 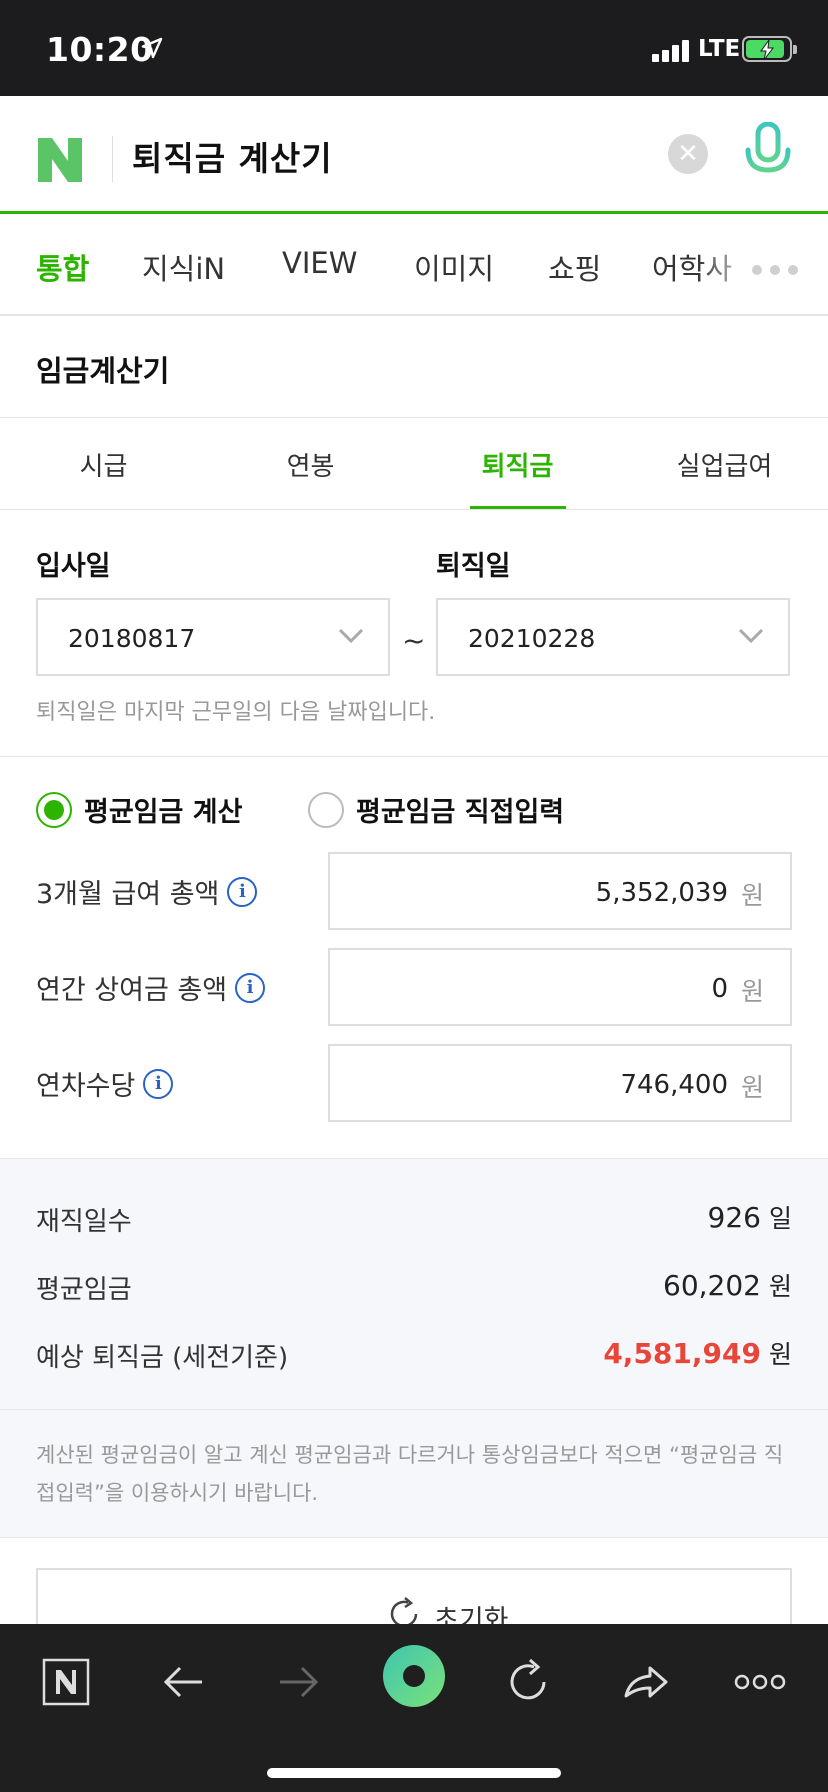 I want to click on reload-icon, so click(x=528, y=1682).